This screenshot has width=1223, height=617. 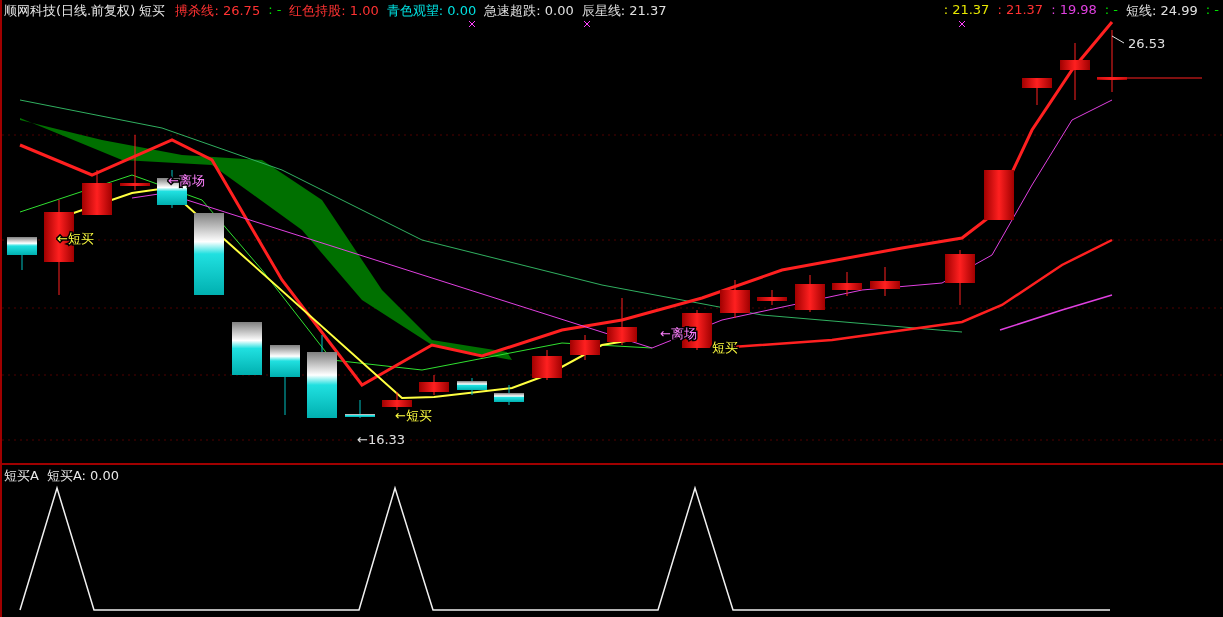 I want to click on legend-value: 急速超跌: 0.00, so click(x=529, y=11).